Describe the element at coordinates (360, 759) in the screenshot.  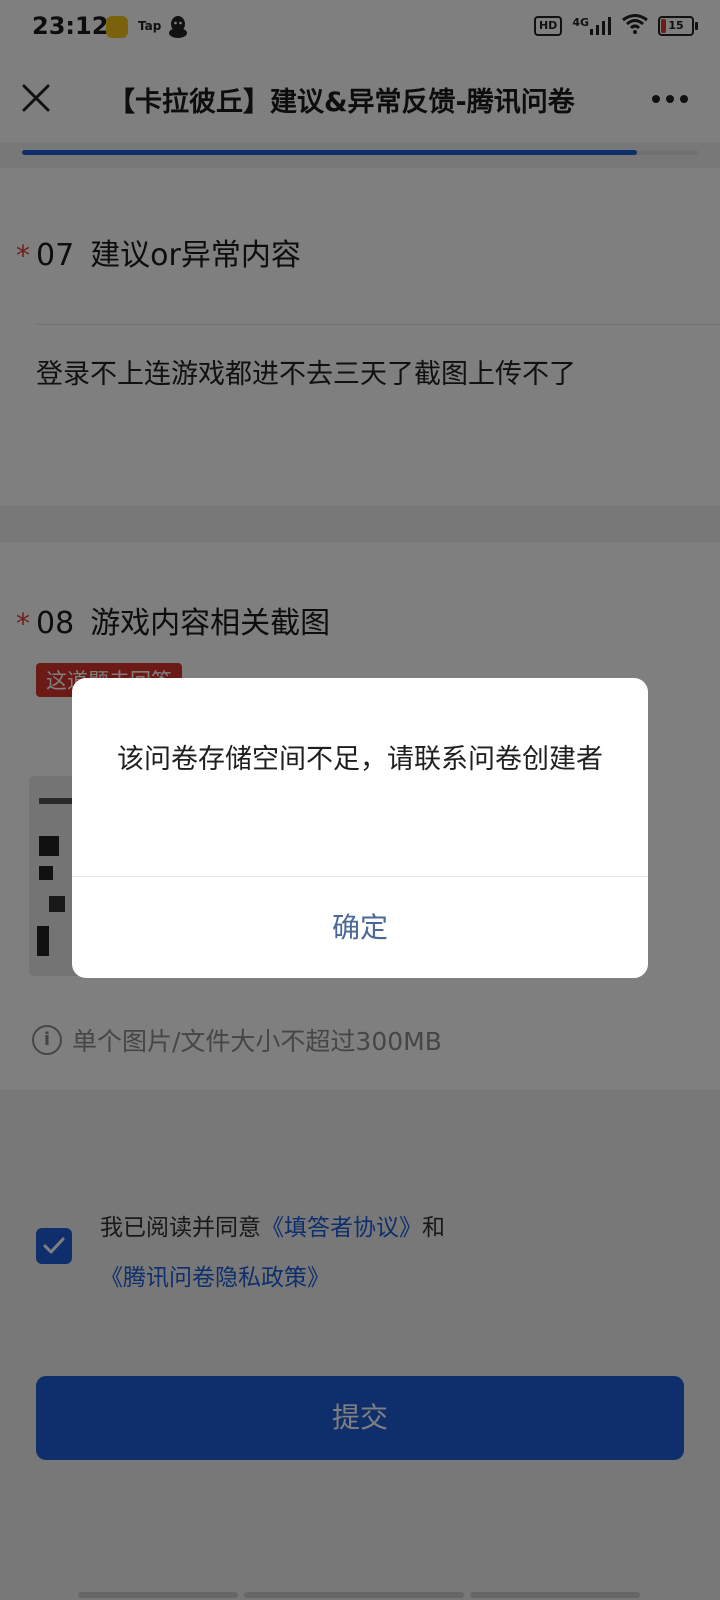
I see `dialog-message: 该问卷存储空间不足，请联系问卷创建者` at that location.